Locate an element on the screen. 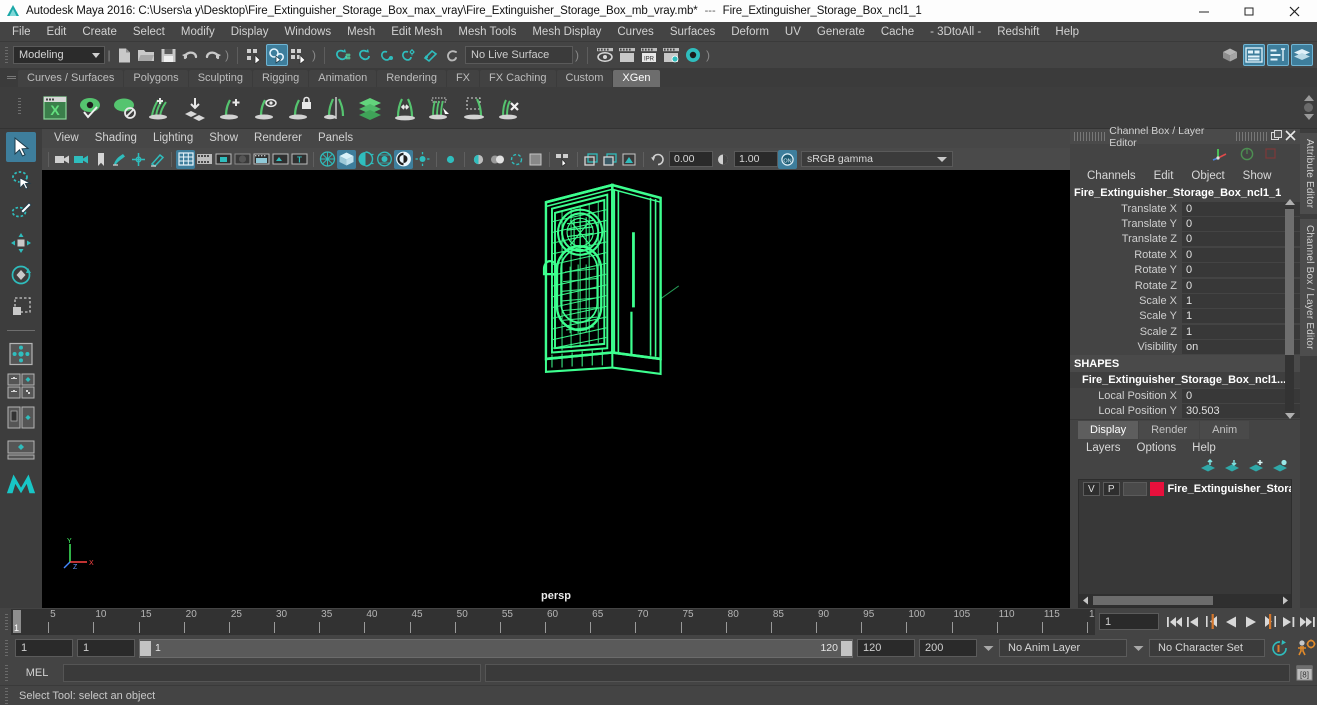 The height and width of the screenshot is (705, 1317). menu-mesh: Mesh is located at coordinates (361, 32).